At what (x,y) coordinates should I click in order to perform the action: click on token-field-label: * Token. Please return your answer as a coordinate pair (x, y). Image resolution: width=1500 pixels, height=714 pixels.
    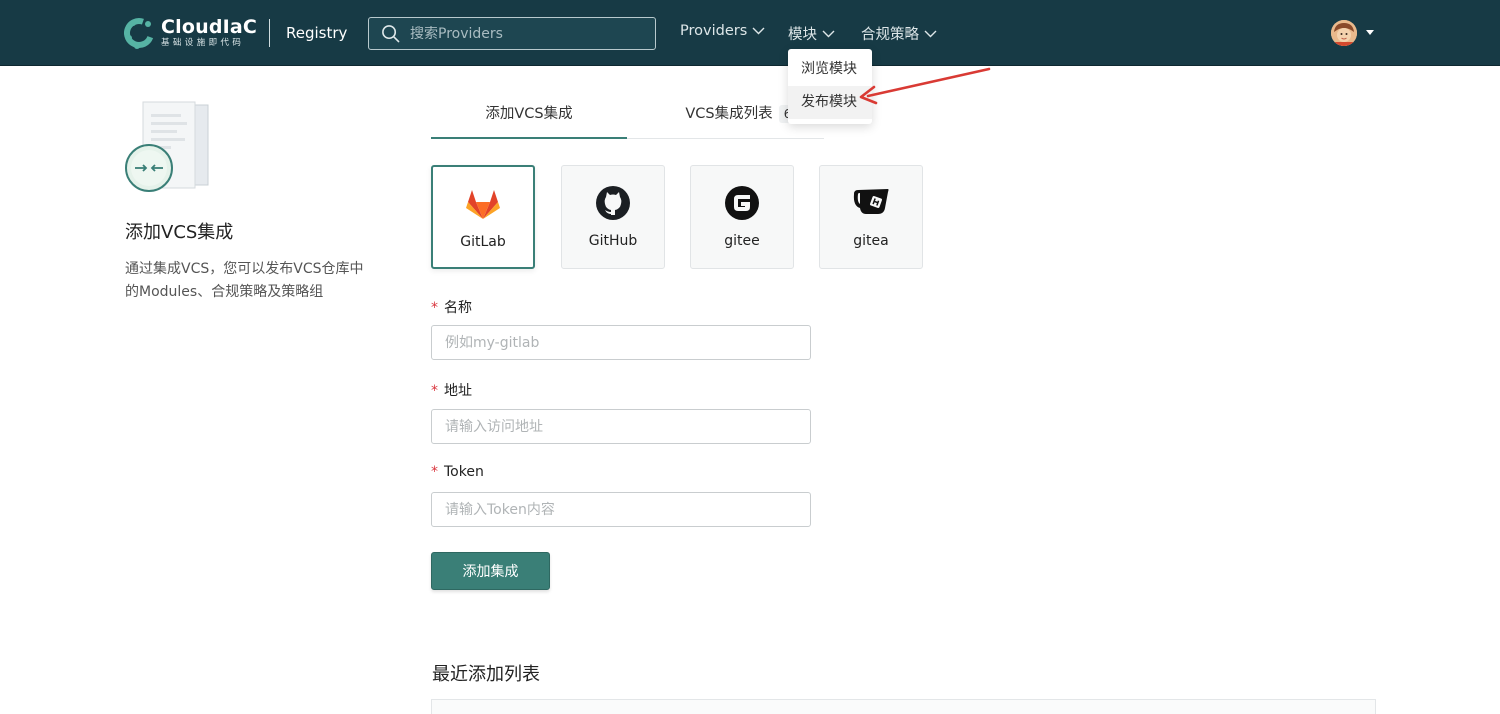
    Looking at the image, I should click on (457, 472).